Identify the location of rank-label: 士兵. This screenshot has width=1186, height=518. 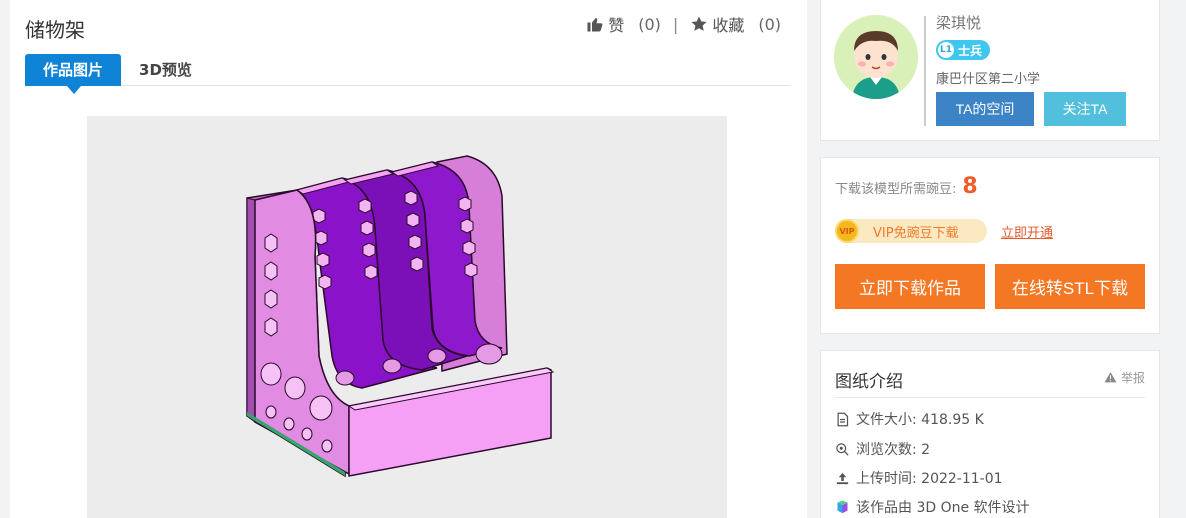
(970, 50).